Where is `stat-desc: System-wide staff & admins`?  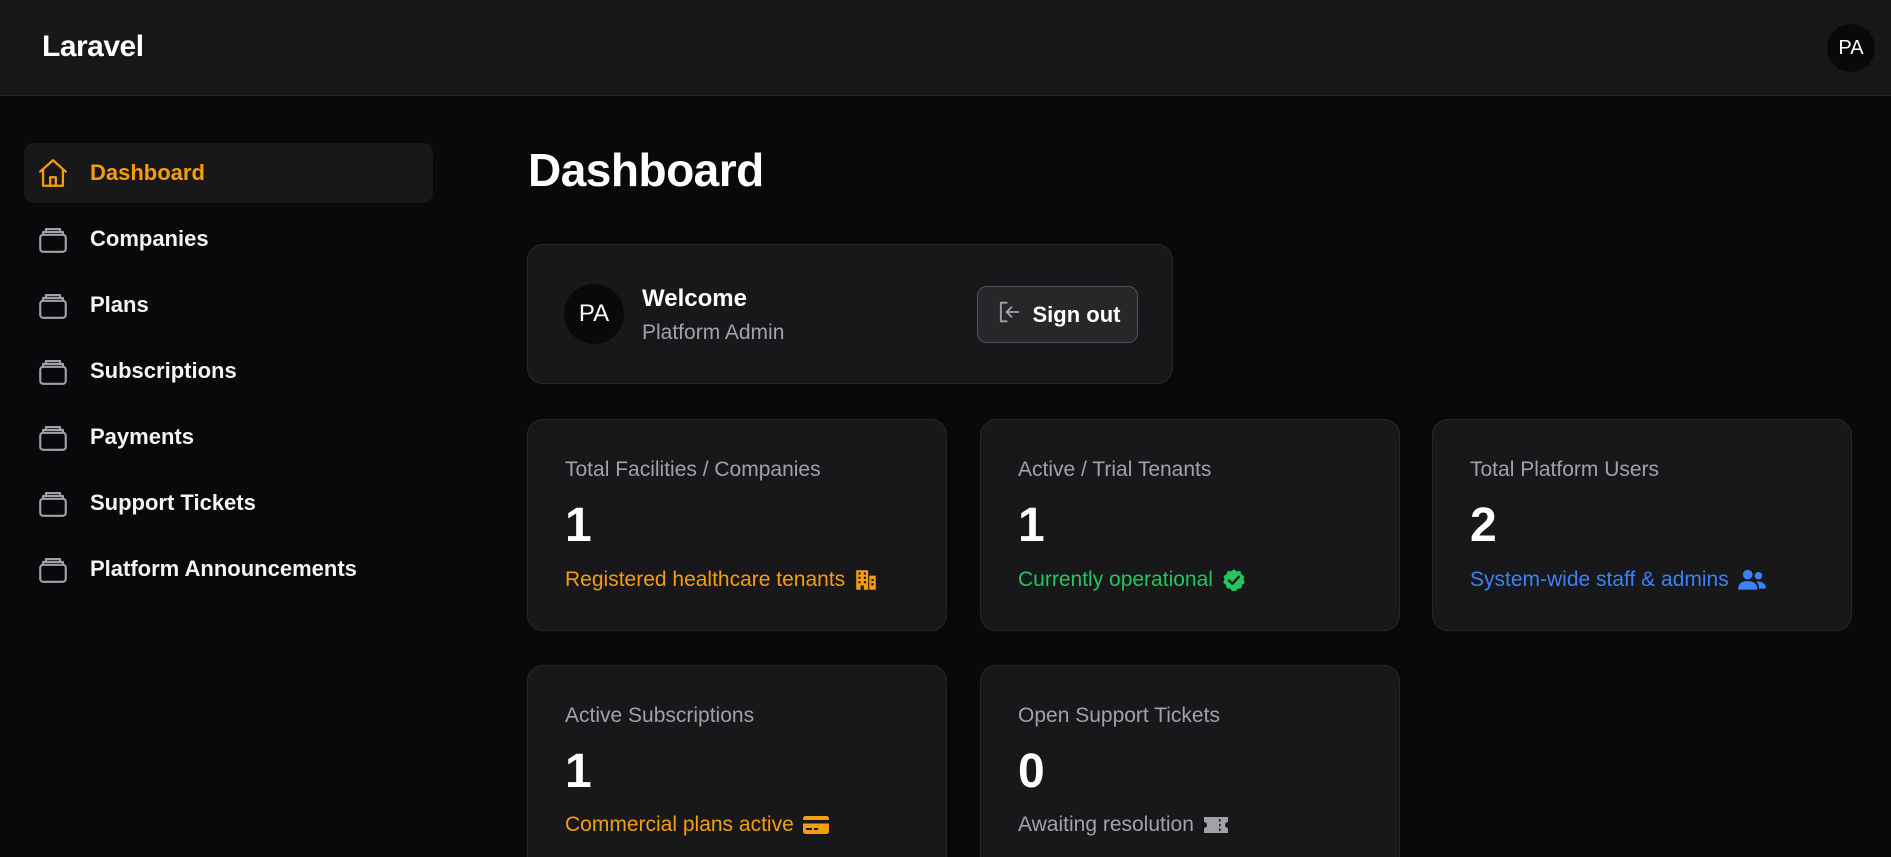 stat-desc: System-wide staff & admins is located at coordinates (1618, 580).